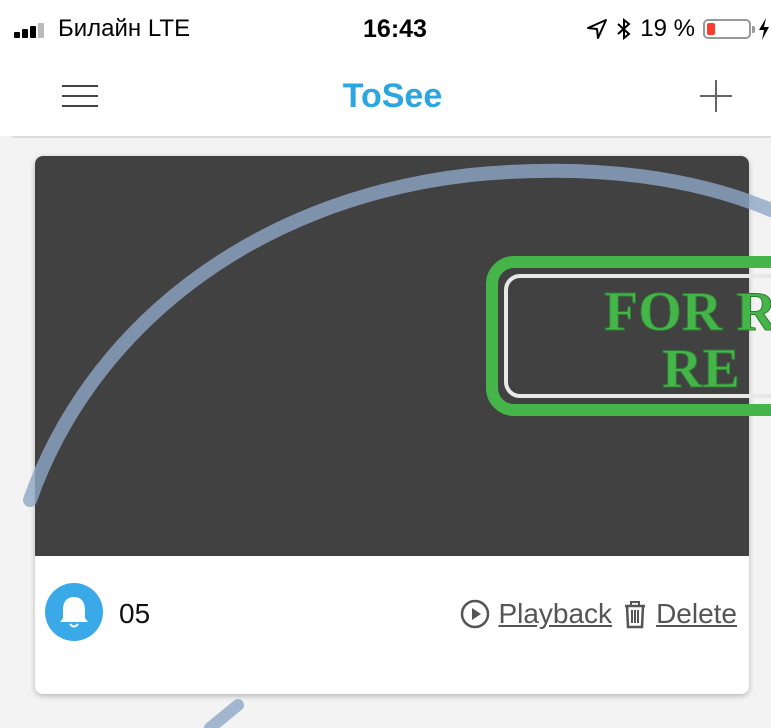  I want to click on status-bar: Билайн LTE 16:43 19 %, so click(385, 29).